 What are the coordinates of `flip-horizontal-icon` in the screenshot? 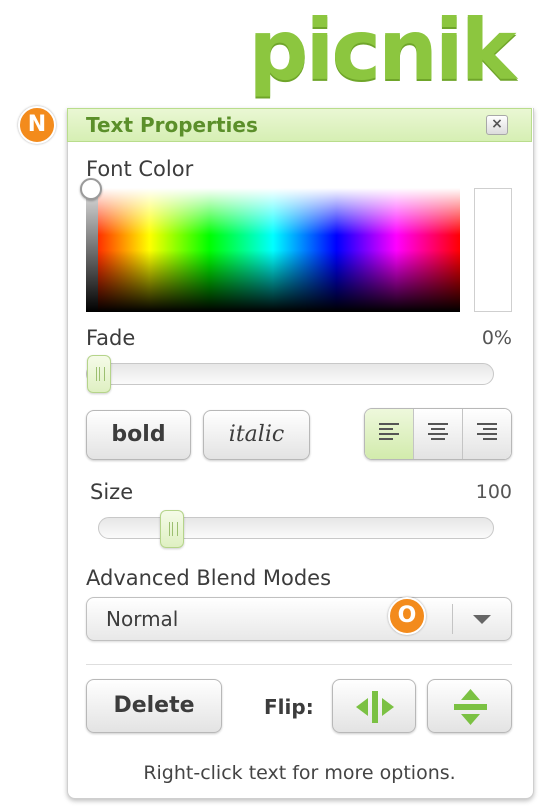 It's located at (375, 707).